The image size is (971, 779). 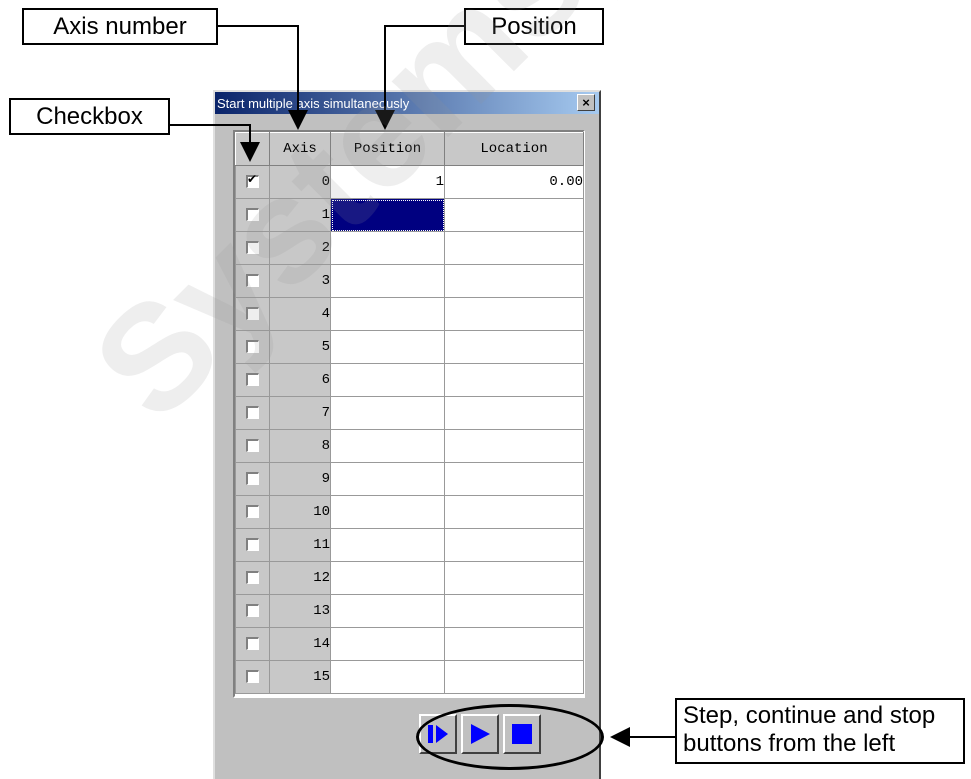 What do you see at coordinates (534, 26) in the screenshot?
I see `position-callout: Position` at bounding box center [534, 26].